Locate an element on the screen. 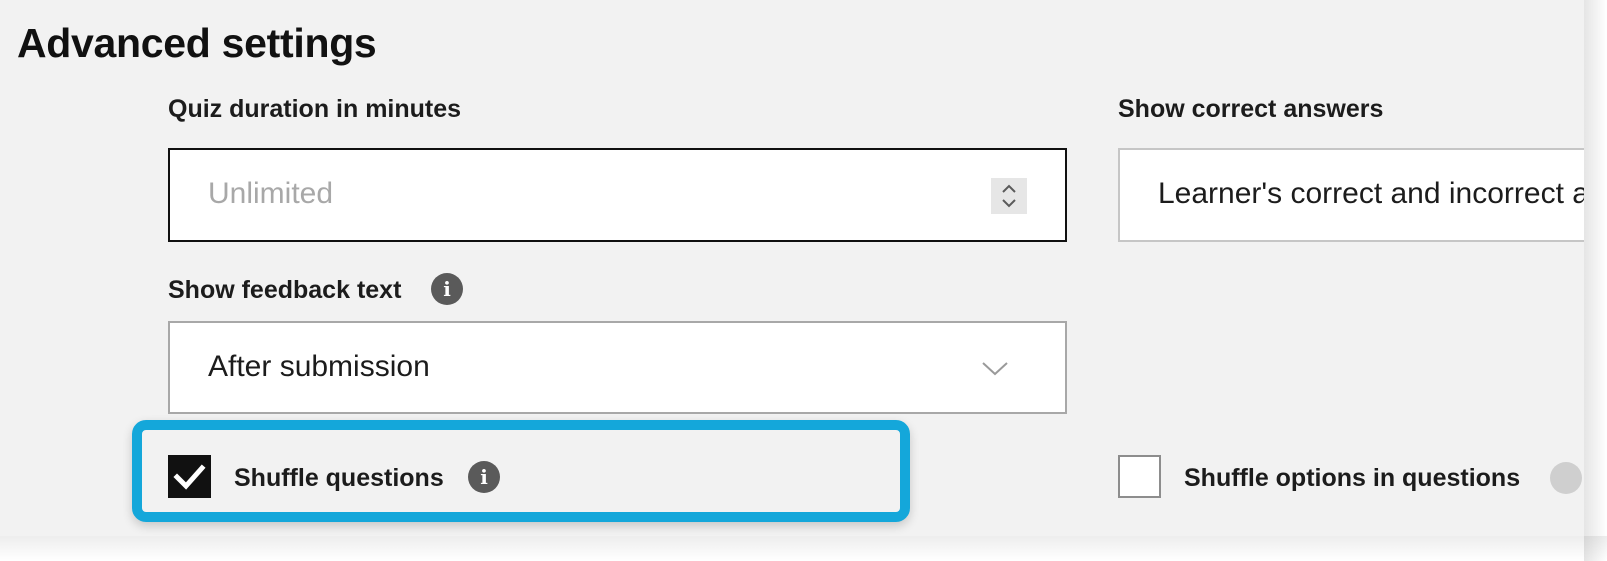  quiz-duration-label: Quiz duration in minutes is located at coordinates (315, 109).